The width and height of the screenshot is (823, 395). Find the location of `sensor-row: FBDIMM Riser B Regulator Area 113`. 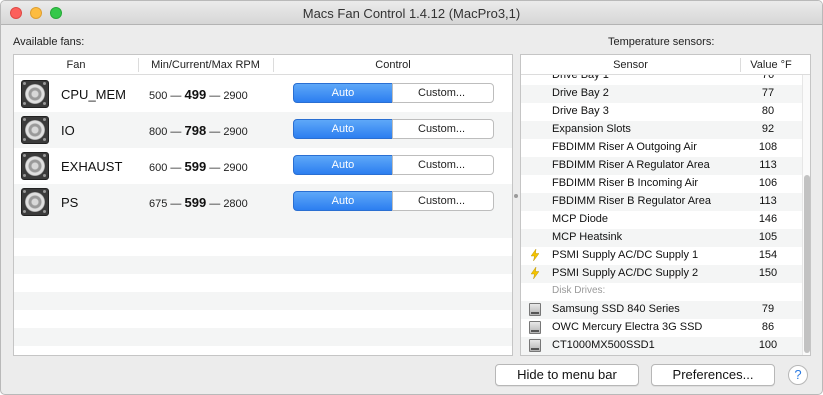

sensor-row: FBDIMM Riser B Regulator Area 113 is located at coordinates (663, 202).